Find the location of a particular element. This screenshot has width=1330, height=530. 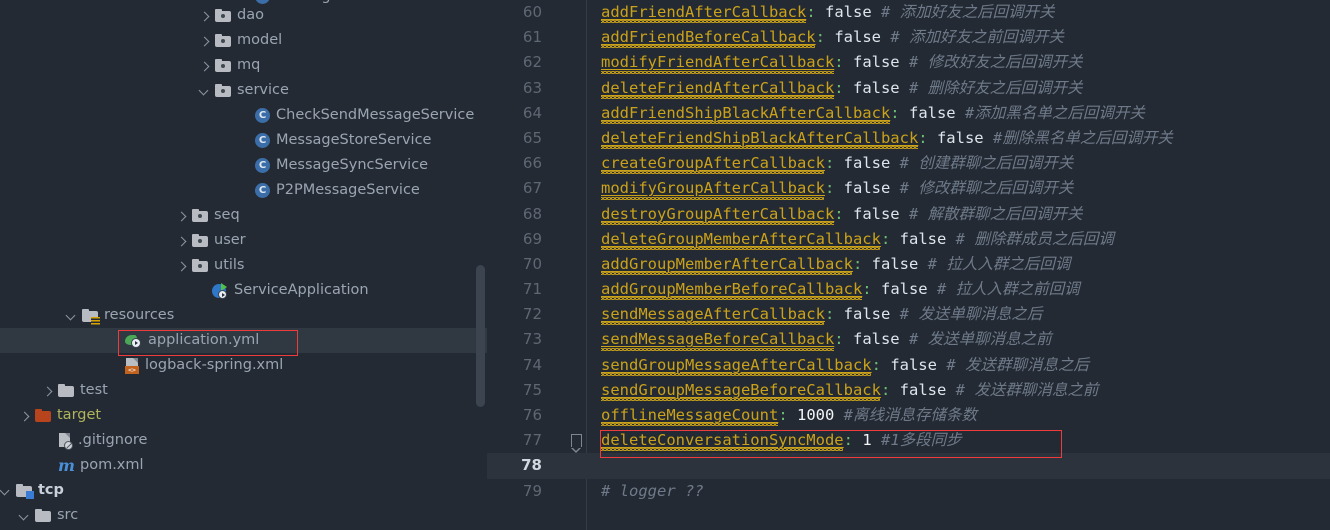

tree-item-dao: dao is located at coordinates (243, 15).